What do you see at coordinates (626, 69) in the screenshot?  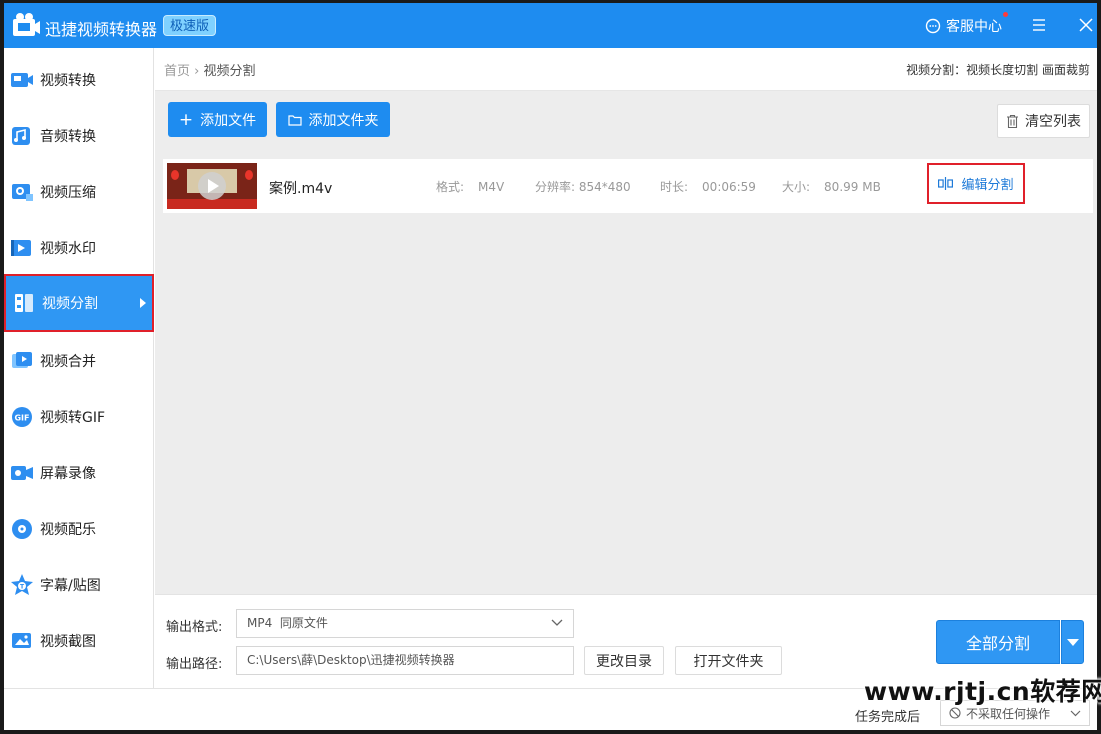 I see `breadcrumb-bar: 首页 › 视频分割 视频分割：视频长度切割 画面裁剪` at bounding box center [626, 69].